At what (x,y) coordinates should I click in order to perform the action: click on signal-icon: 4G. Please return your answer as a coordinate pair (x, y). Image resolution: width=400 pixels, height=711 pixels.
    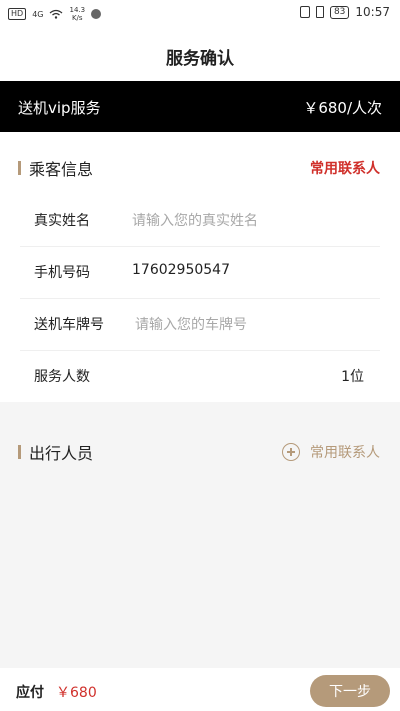
    Looking at the image, I should click on (38, 14).